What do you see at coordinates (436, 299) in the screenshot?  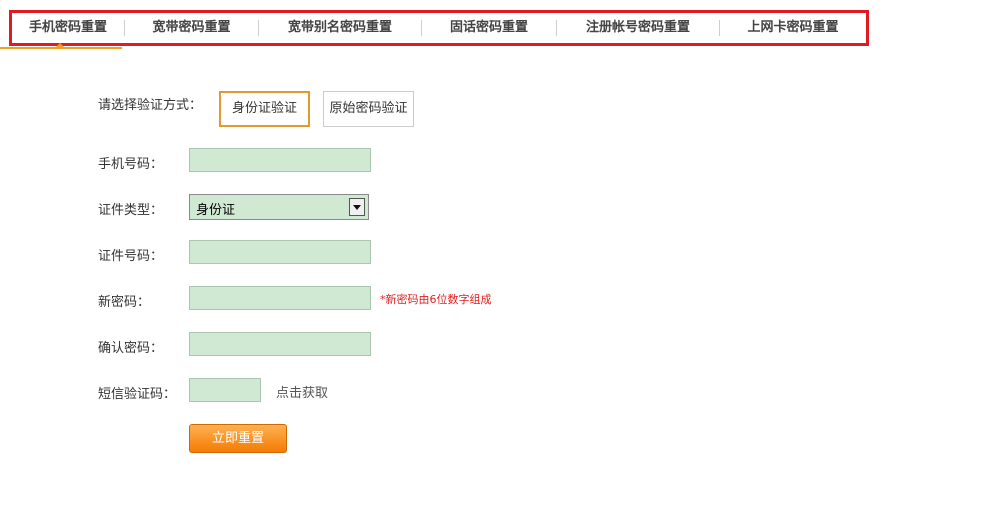 I see `new-password-hint: *新密码由6位数字组成` at bounding box center [436, 299].